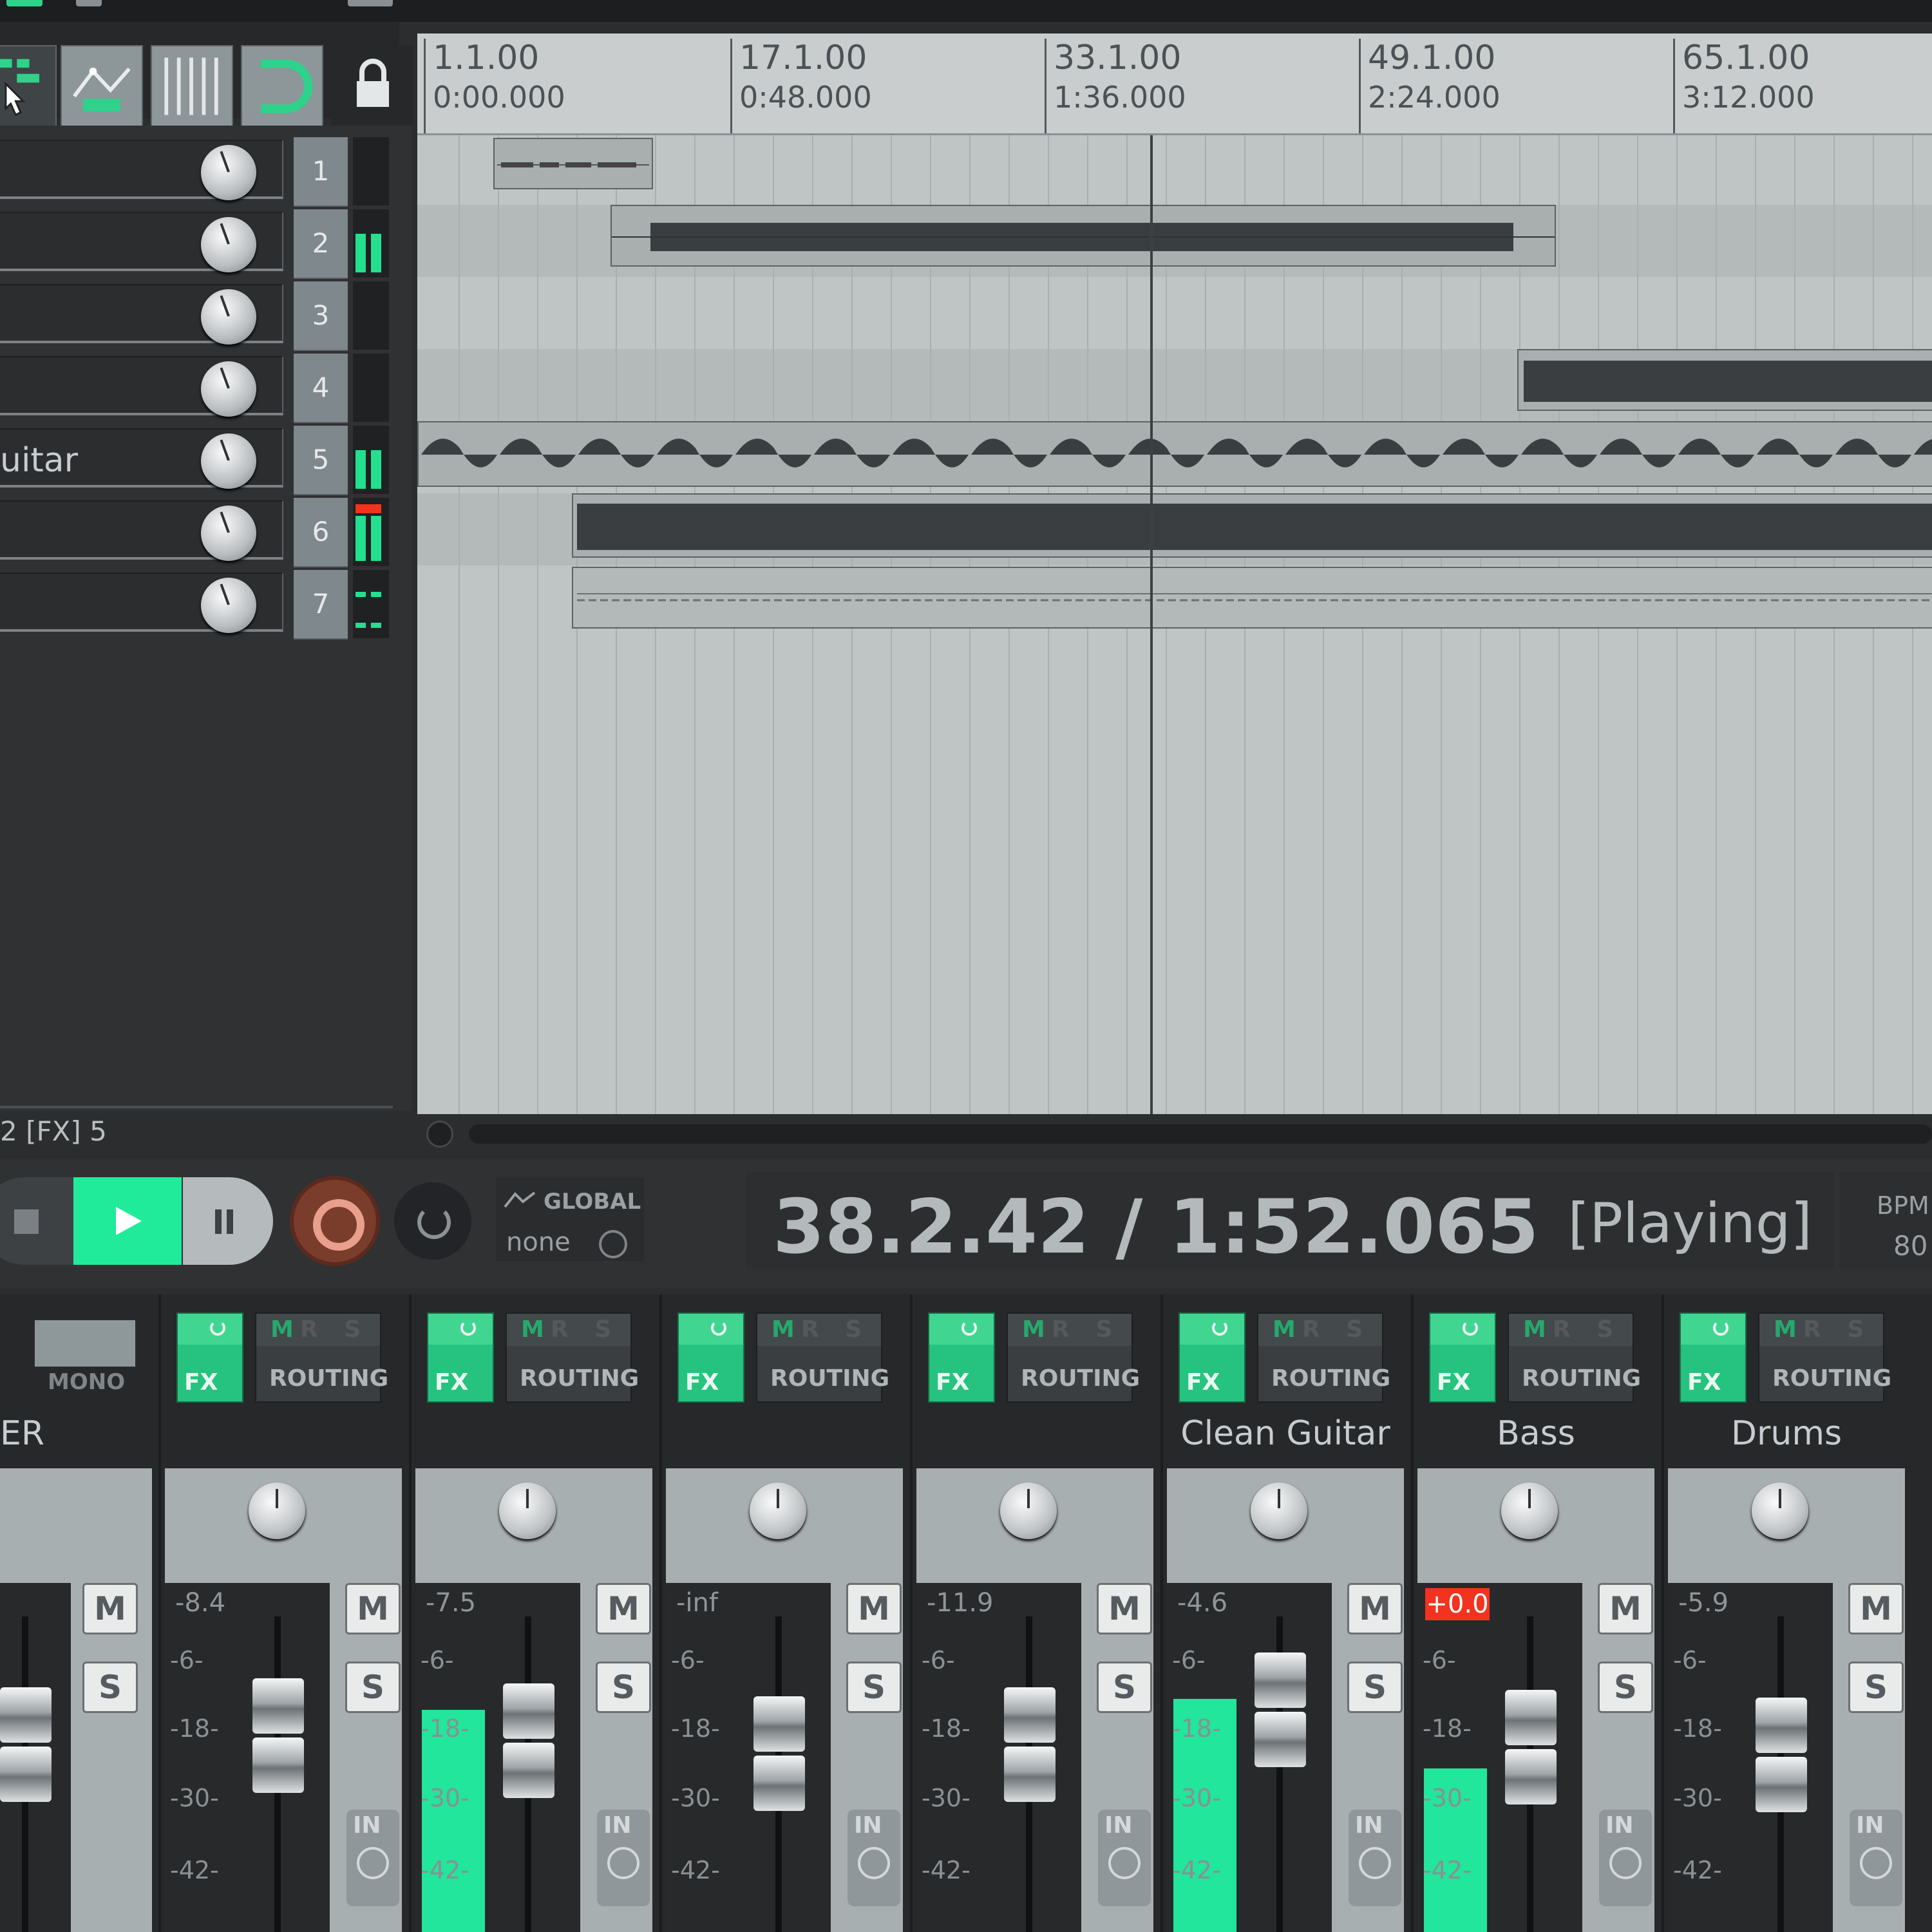 The image size is (1932, 1932). I want to click on play-button, so click(128, 1221).